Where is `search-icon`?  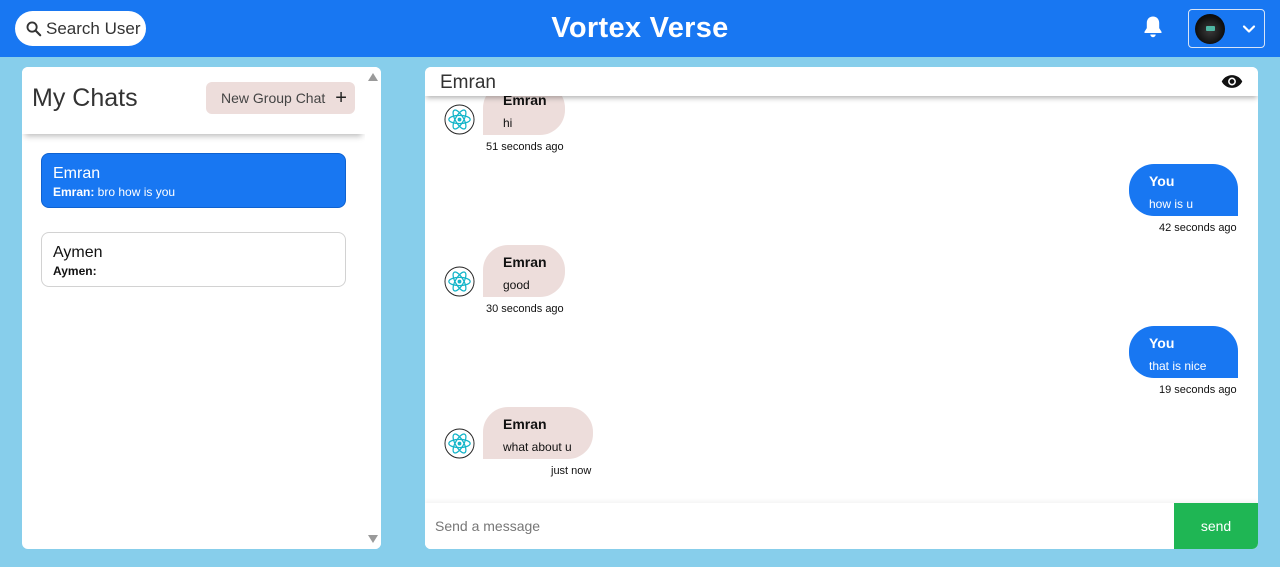
search-icon is located at coordinates (34, 29).